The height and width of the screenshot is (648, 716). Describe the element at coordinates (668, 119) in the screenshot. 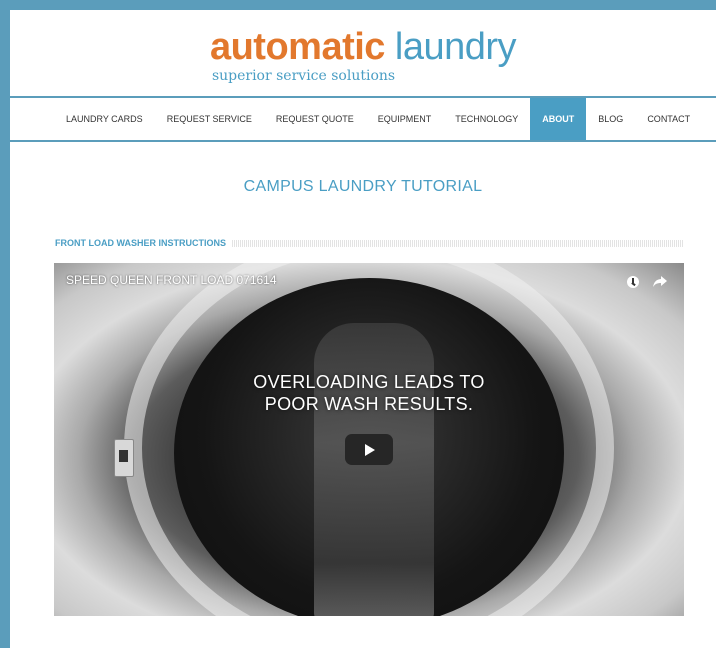

I see `nav-item-contact: CONTACT` at that location.